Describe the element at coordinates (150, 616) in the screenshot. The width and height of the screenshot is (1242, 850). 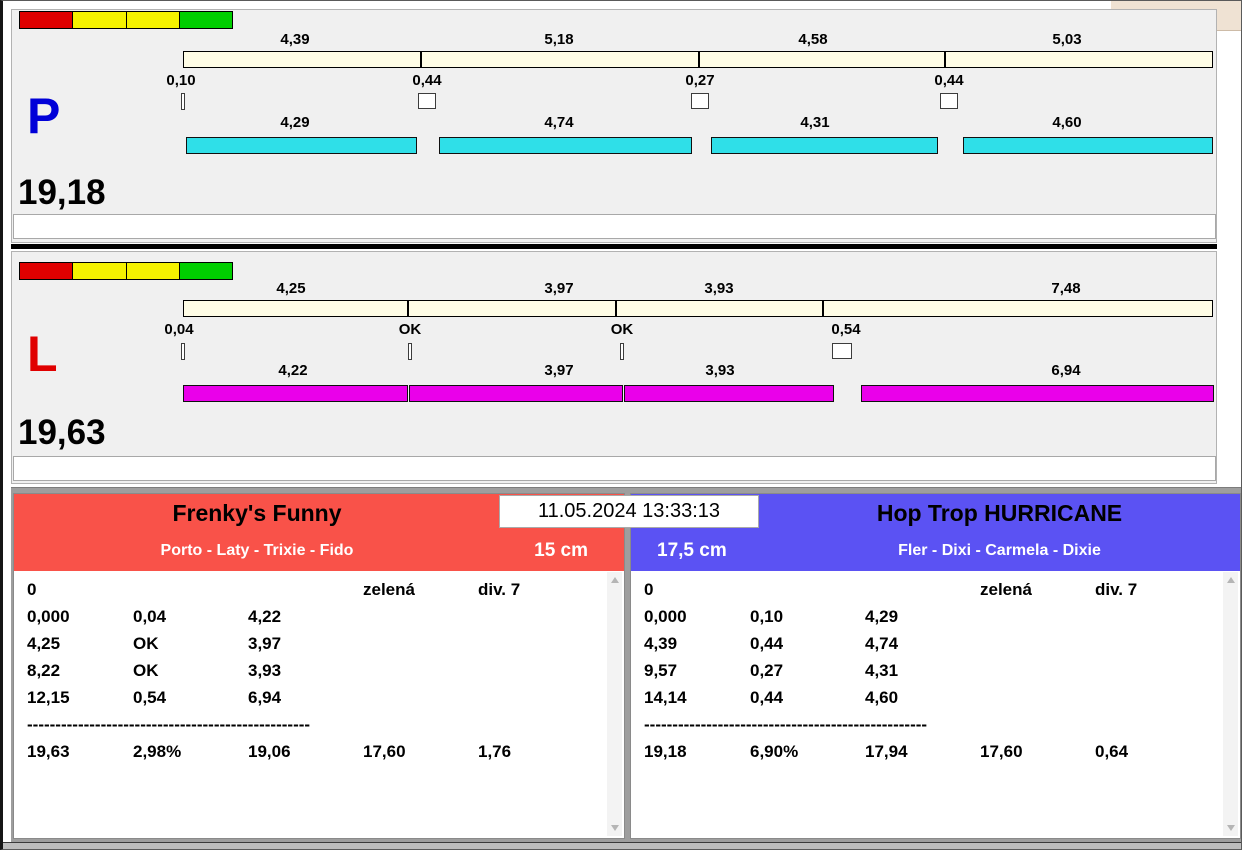
I see `cell: 0,04` at that location.